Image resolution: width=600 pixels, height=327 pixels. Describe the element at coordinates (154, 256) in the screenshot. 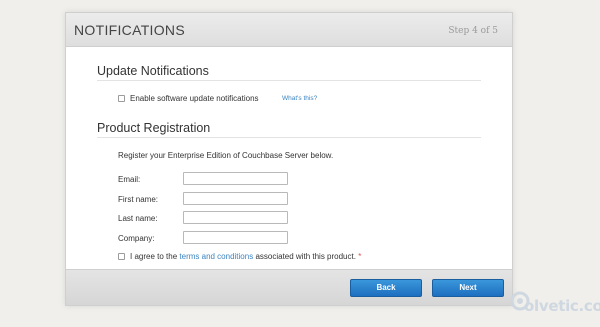

I see `agree-terms-prefix: I agree to the` at that location.